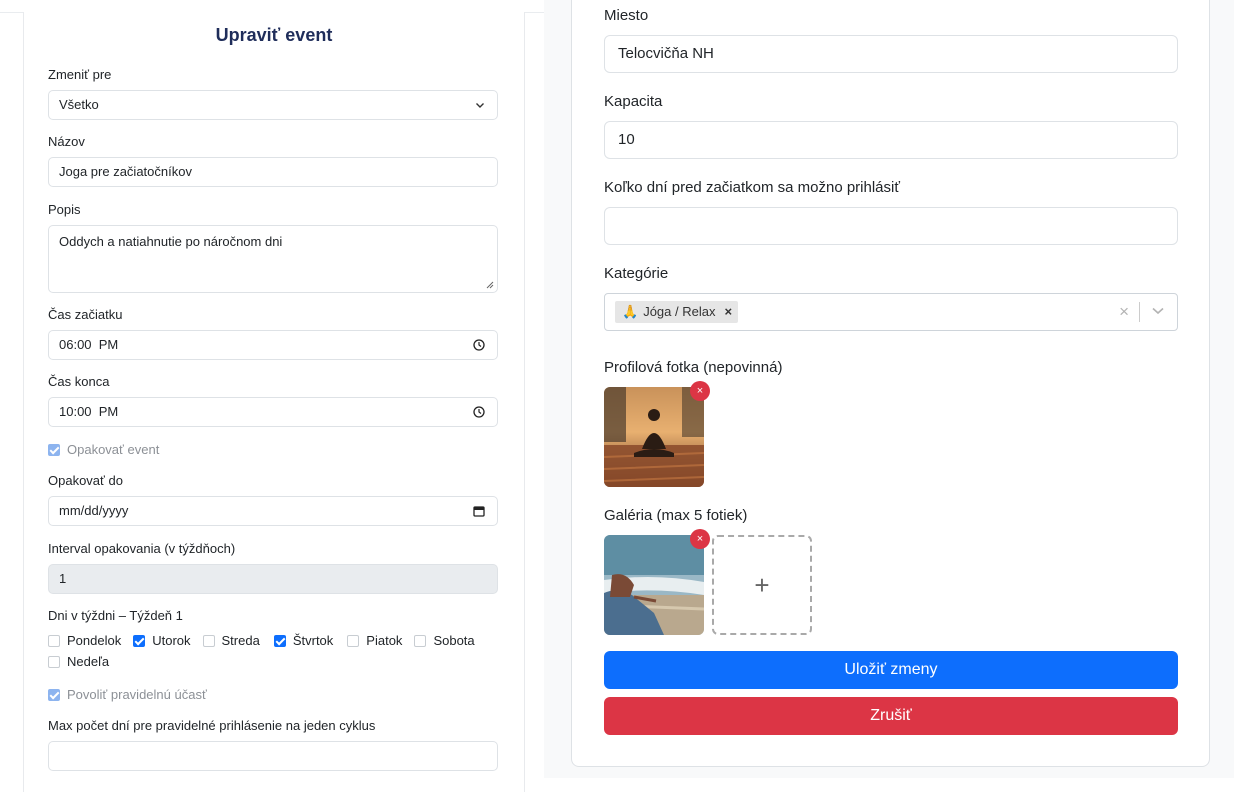 The image size is (1234, 792). What do you see at coordinates (693, 367) in the screenshot?
I see `profile-photo-label: Profilová fotka (nepovinná)` at bounding box center [693, 367].